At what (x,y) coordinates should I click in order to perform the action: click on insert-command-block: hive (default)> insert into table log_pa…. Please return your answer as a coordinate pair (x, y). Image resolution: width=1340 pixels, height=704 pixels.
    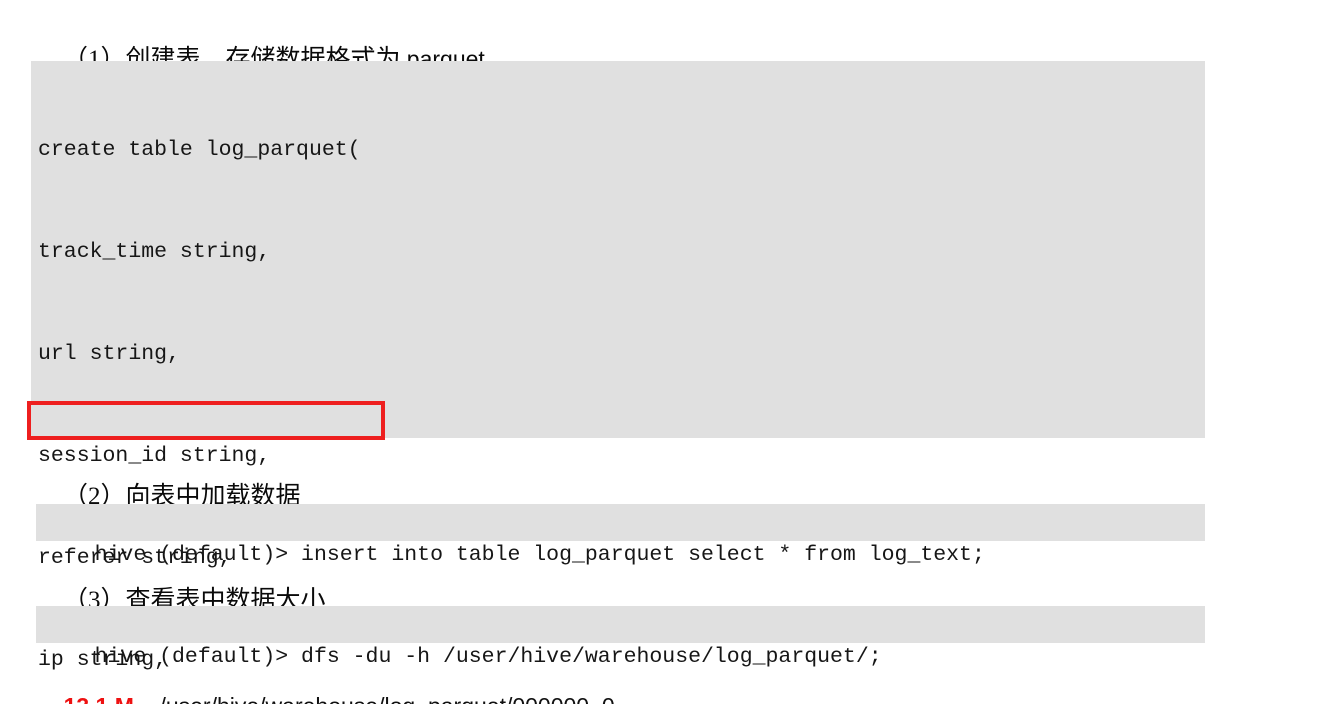
    Looking at the image, I should click on (620, 535).